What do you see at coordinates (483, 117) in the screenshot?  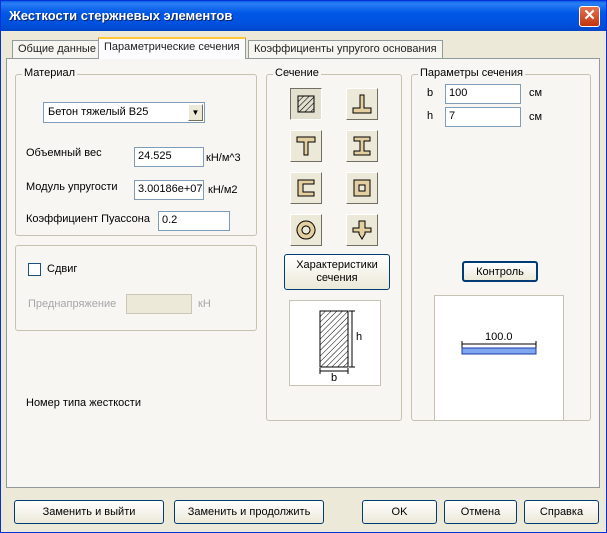 I see `h-input: 7` at bounding box center [483, 117].